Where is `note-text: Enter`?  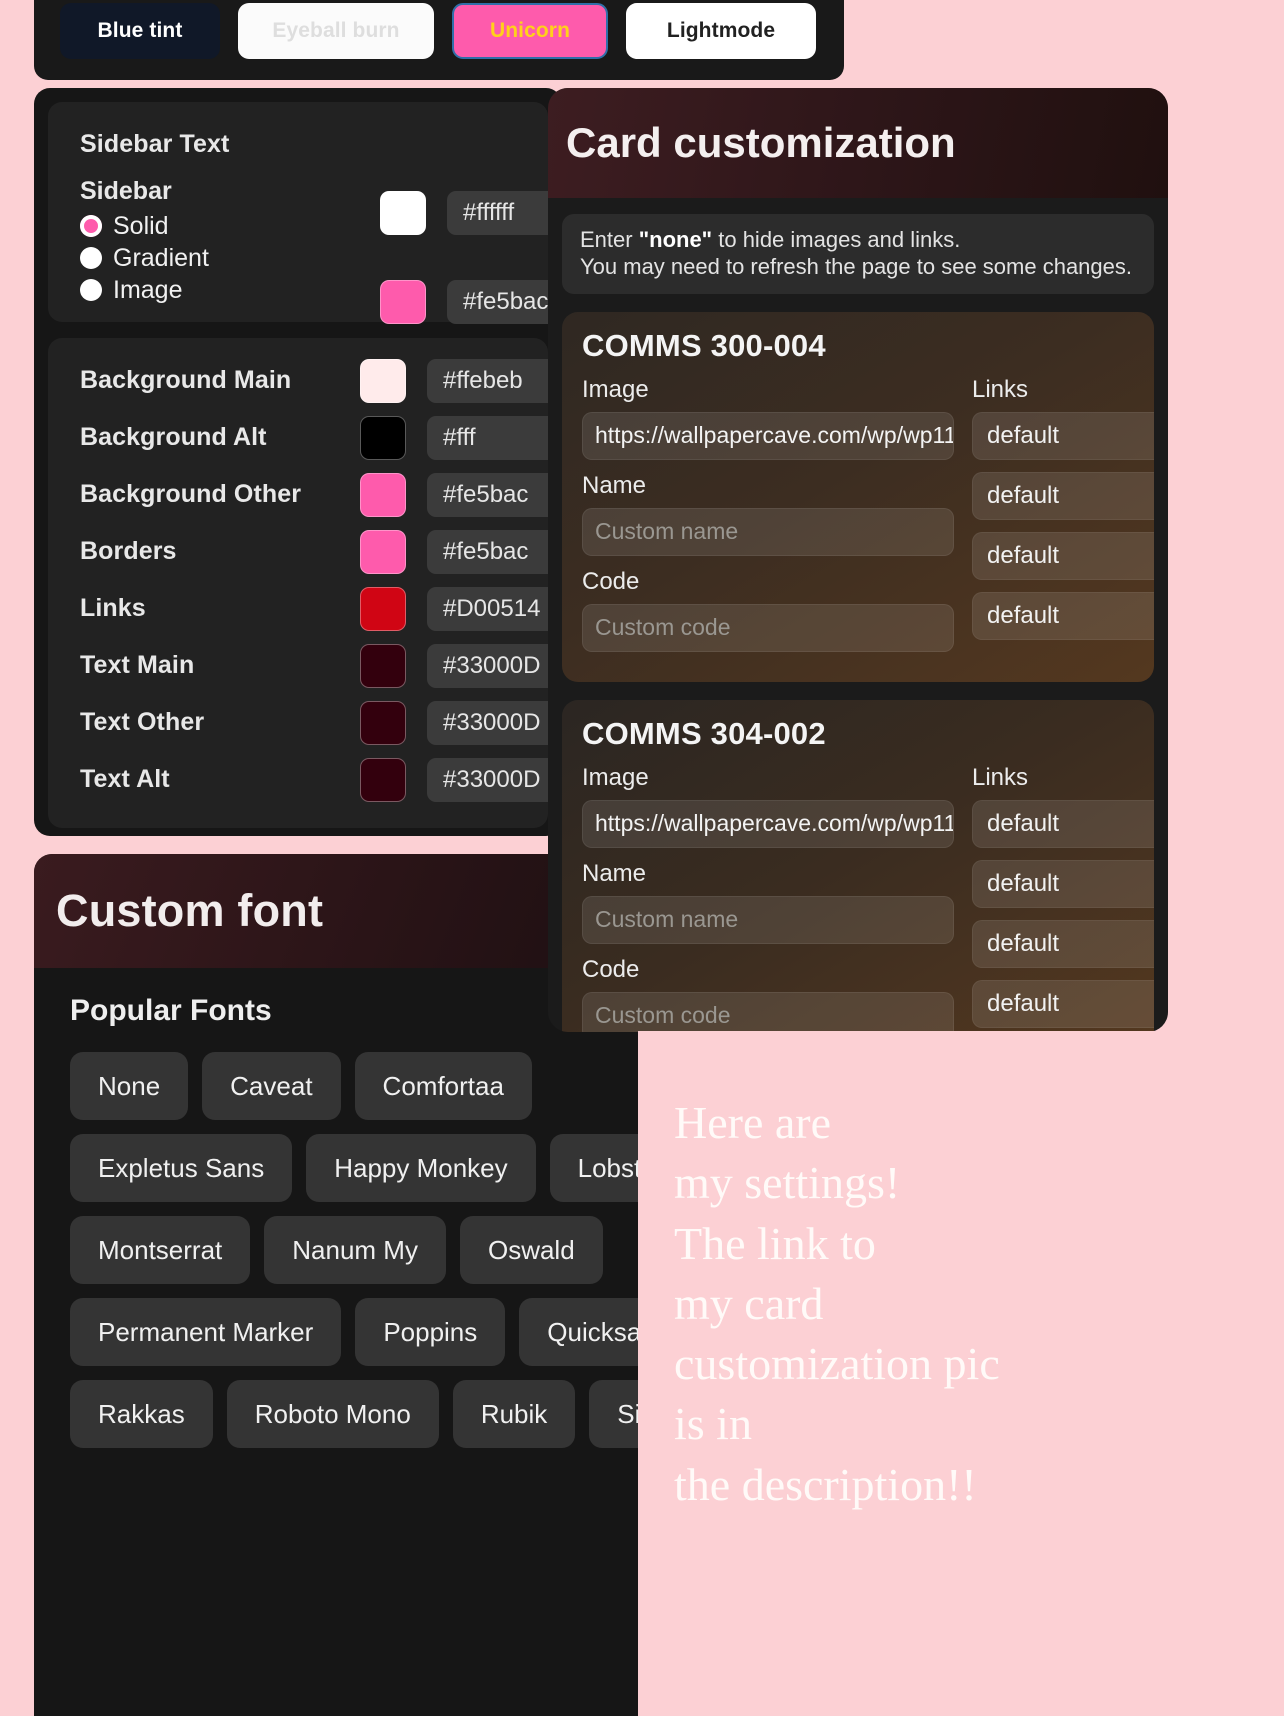 note-text: Enter is located at coordinates (609, 239).